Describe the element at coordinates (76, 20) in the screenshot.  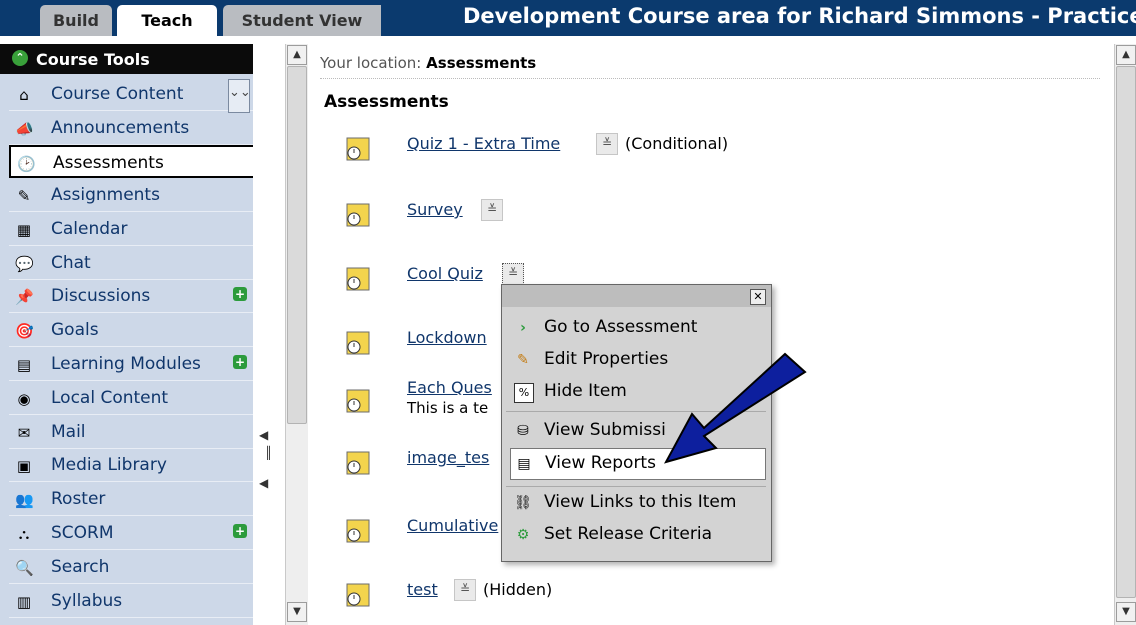
I see `tab-build: Build` at that location.